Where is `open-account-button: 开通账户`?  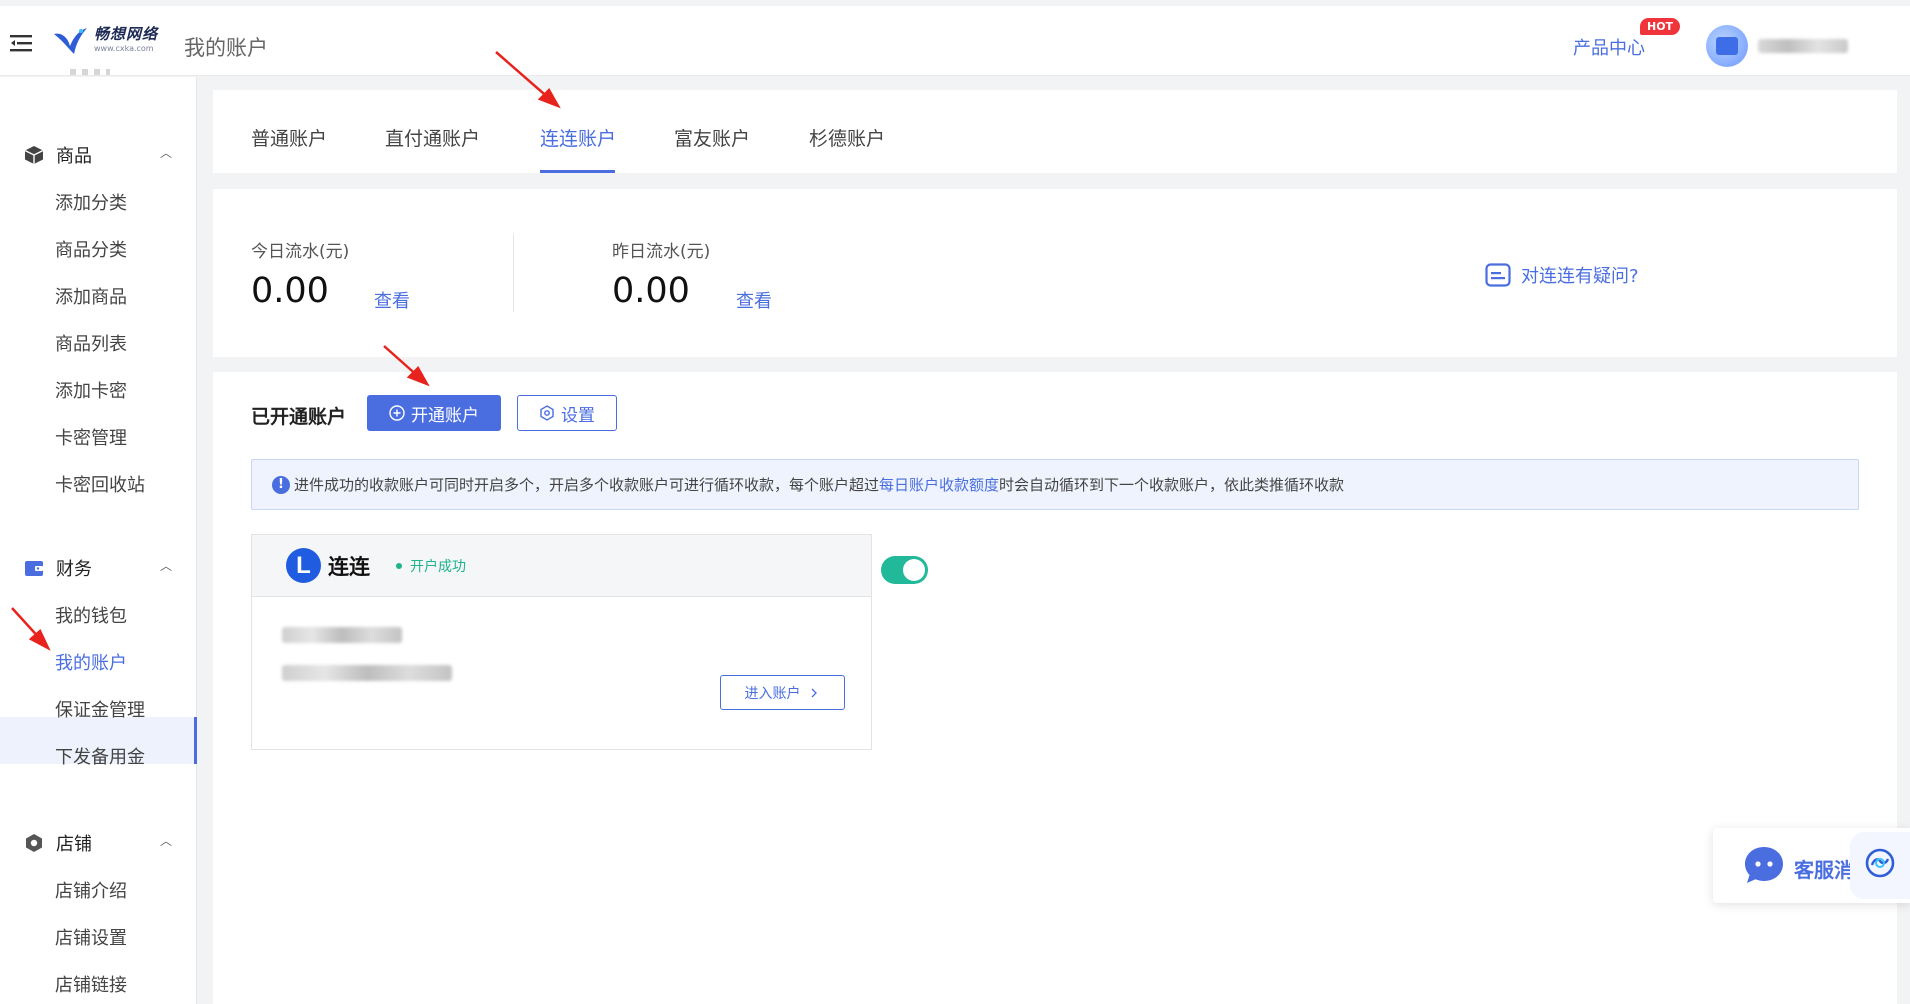
open-account-button: 开通账户 is located at coordinates (434, 413).